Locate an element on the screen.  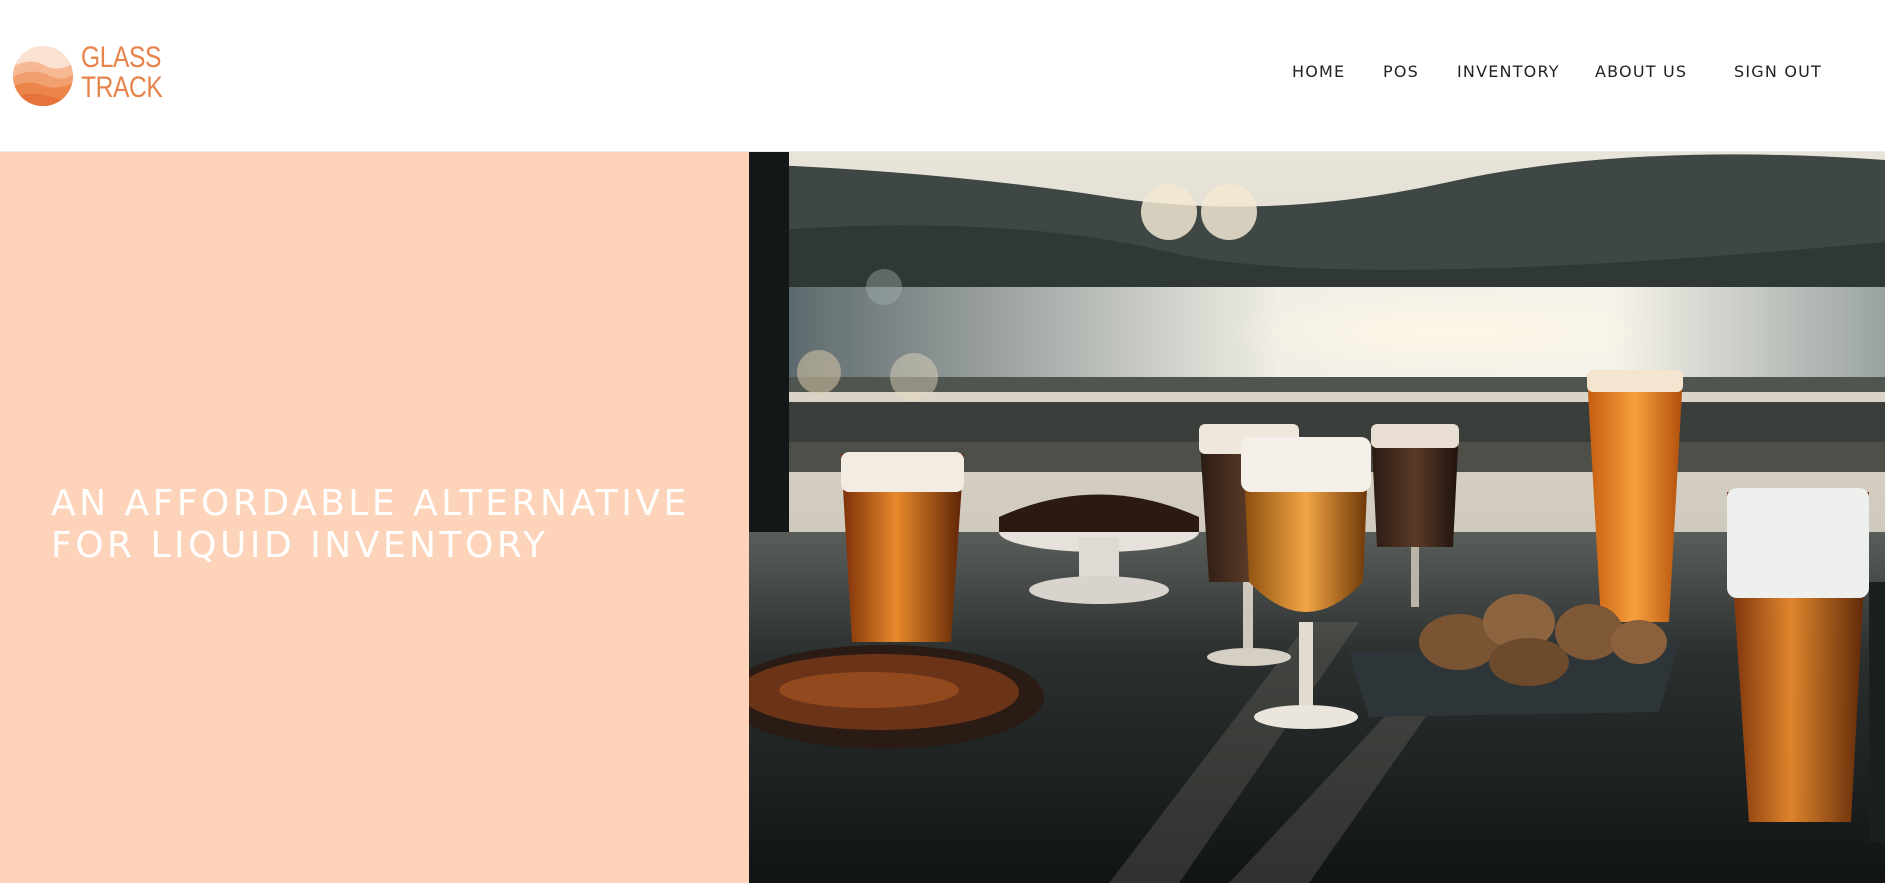
nav-pos: POS is located at coordinates (1401, 71).